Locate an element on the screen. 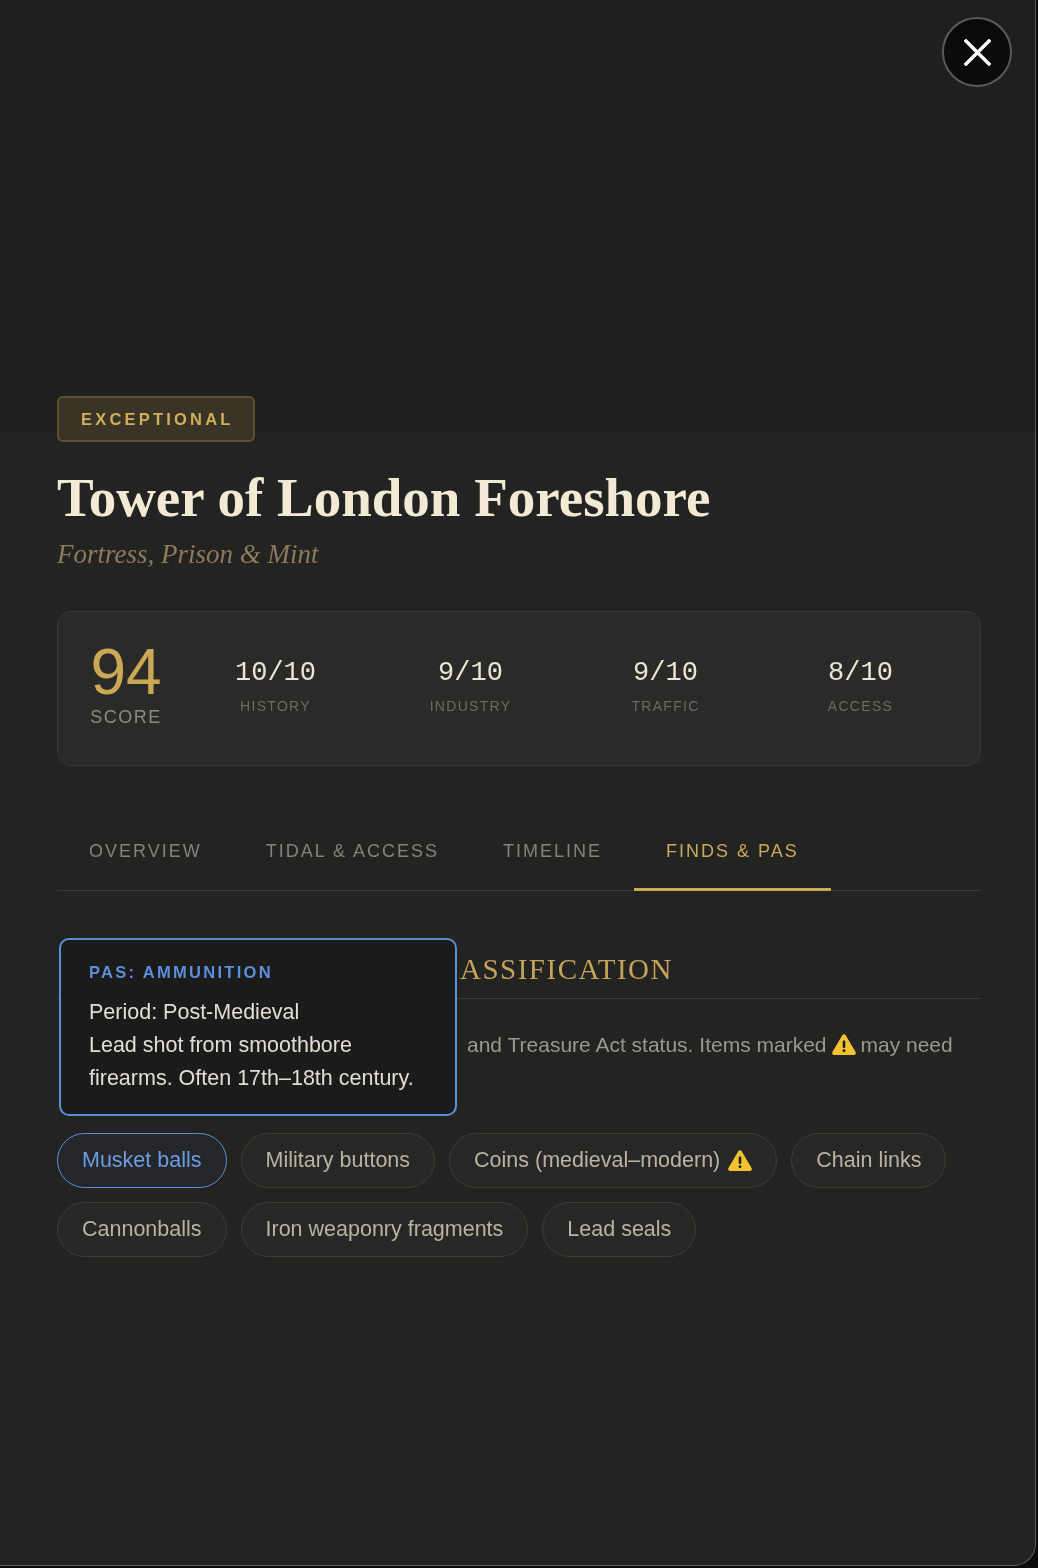 The width and height of the screenshot is (1038, 1568). stat-value: 8/10 is located at coordinates (860, 672).